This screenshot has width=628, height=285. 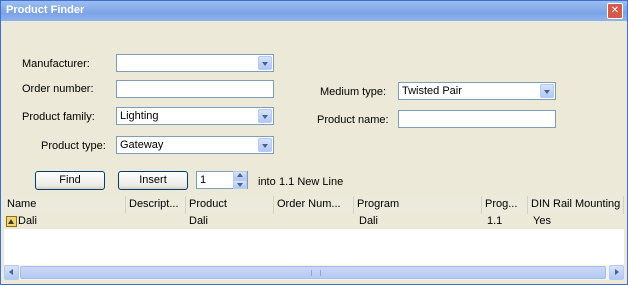 What do you see at coordinates (198, 221) in the screenshot?
I see `row-product: Dali` at bounding box center [198, 221].